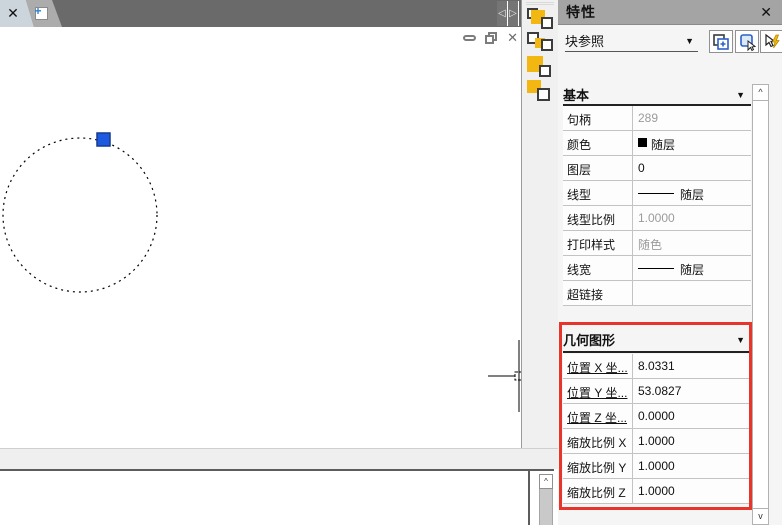 Image resolution: width=782 pixels, height=525 pixels. Describe the element at coordinates (260, 13) in the screenshot. I see `file-tab-bar: ✕ + ◁ ▷` at that location.